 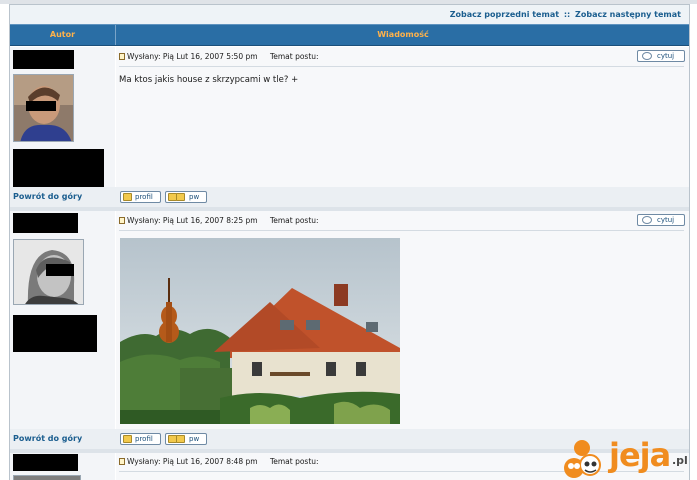 What do you see at coordinates (210, 220) in the screenshot?
I see `post-date: Pią Lut 16, 2007 8:25 pm` at bounding box center [210, 220].